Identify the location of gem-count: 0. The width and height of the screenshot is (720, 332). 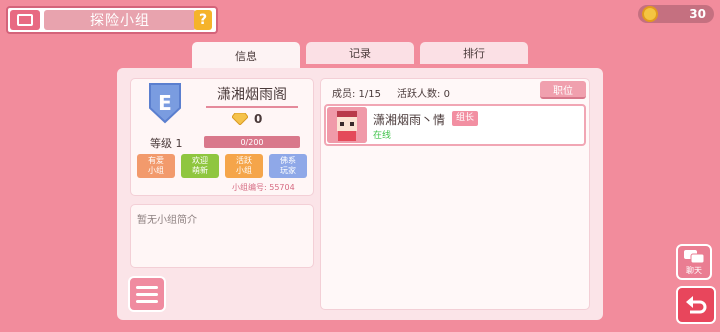
(258, 119).